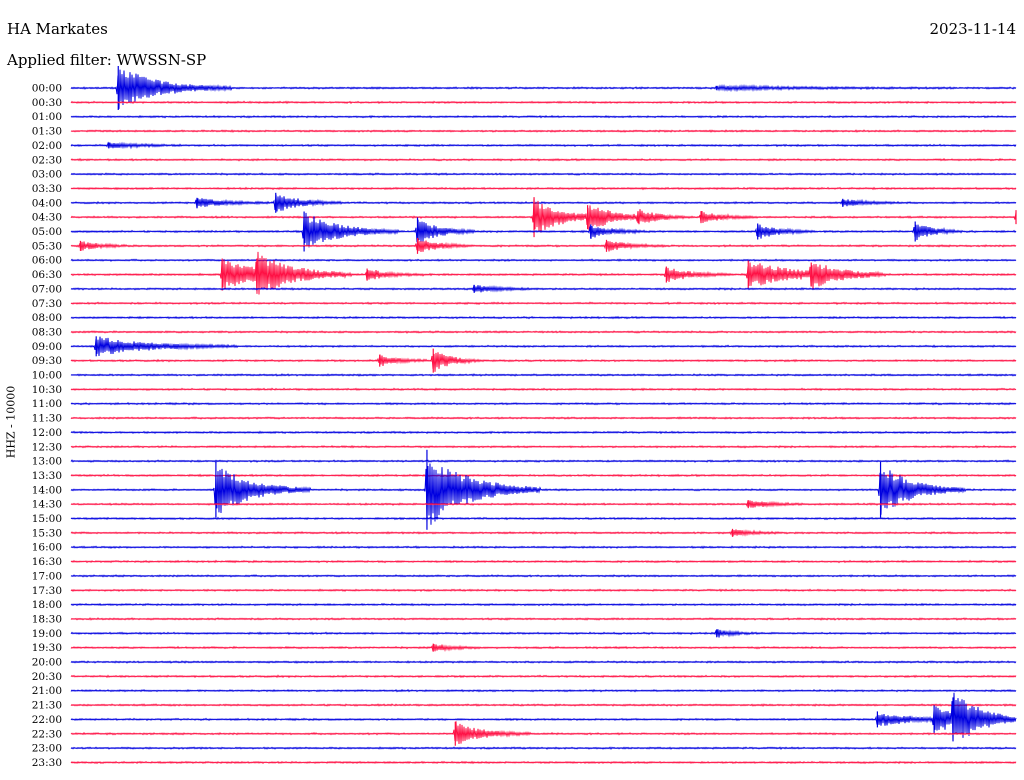 The height and width of the screenshot is (780, 1024). Describe the element at coordinates (47, 132) in the screenshot. I see `time-label: 01:30` at that location.